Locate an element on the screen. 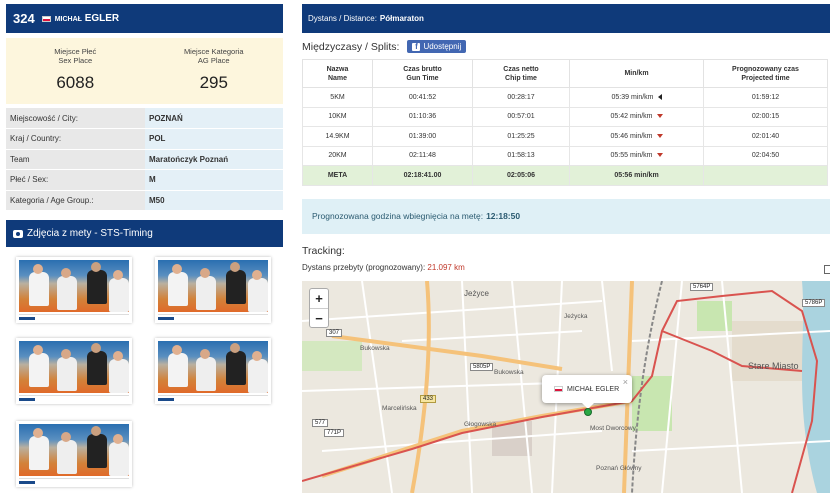  road-shield: 433 is located at coordinates (428, 399).